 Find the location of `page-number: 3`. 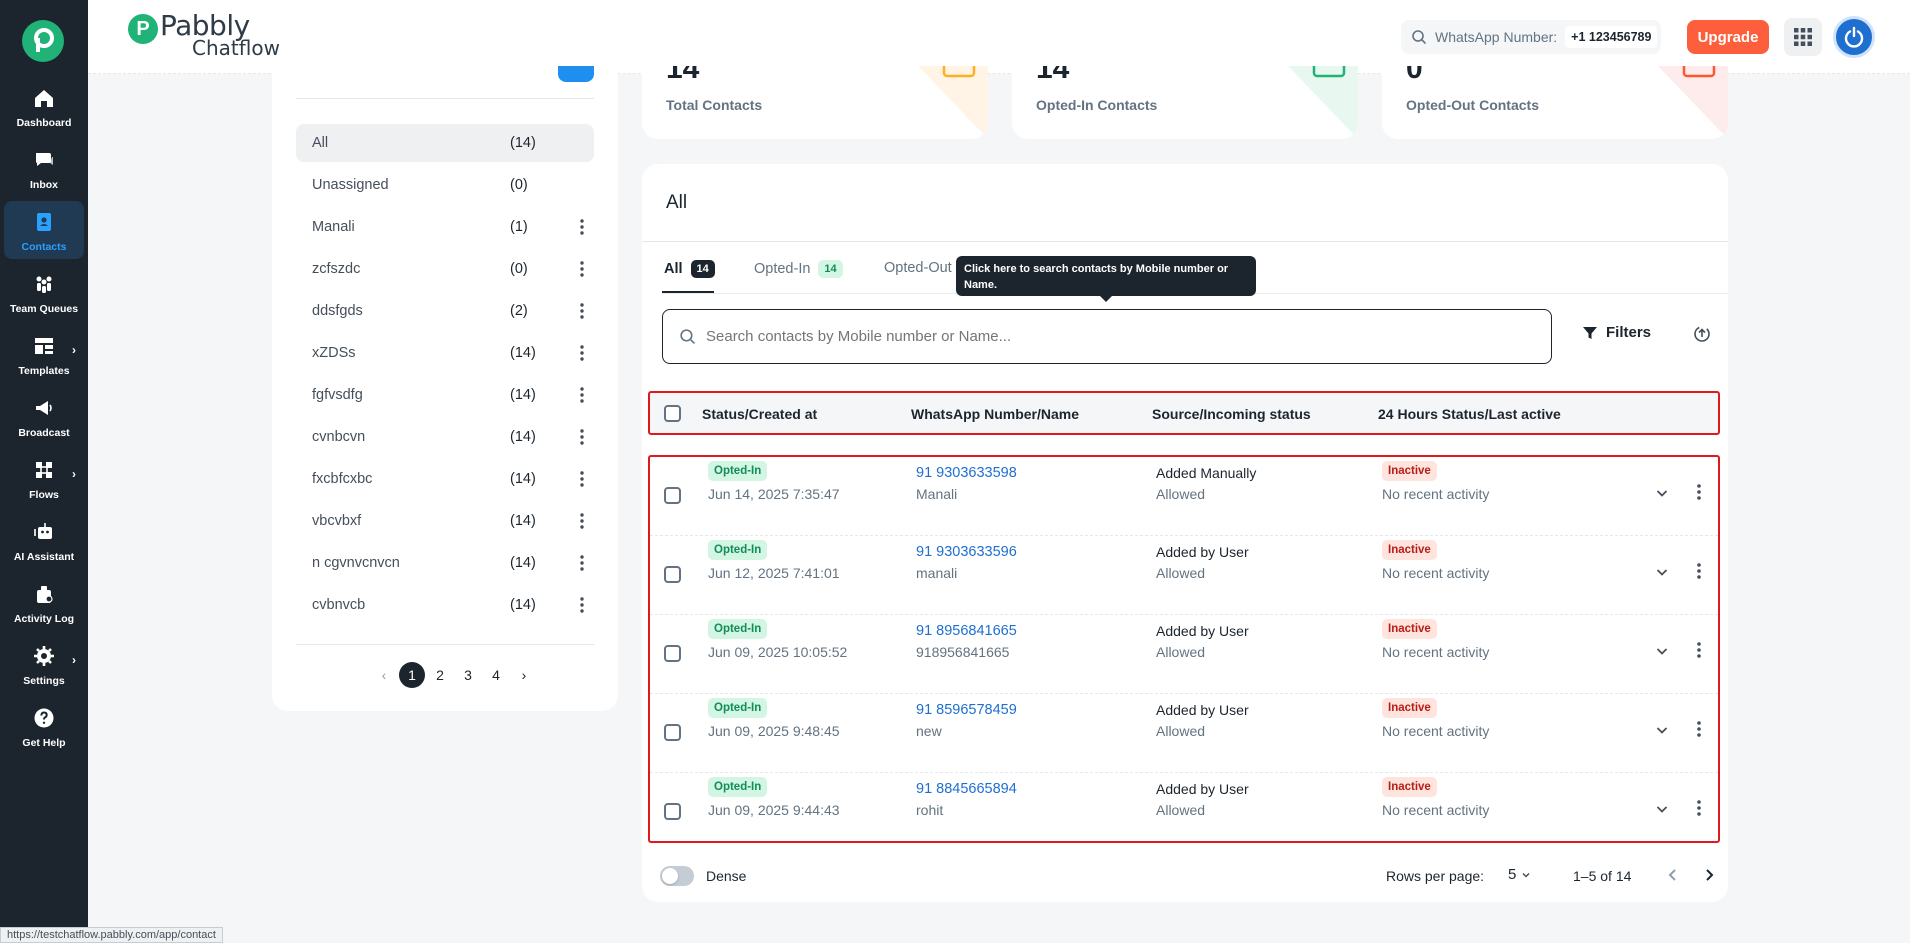

page-number: 3 is located at coordinates (468, 675).